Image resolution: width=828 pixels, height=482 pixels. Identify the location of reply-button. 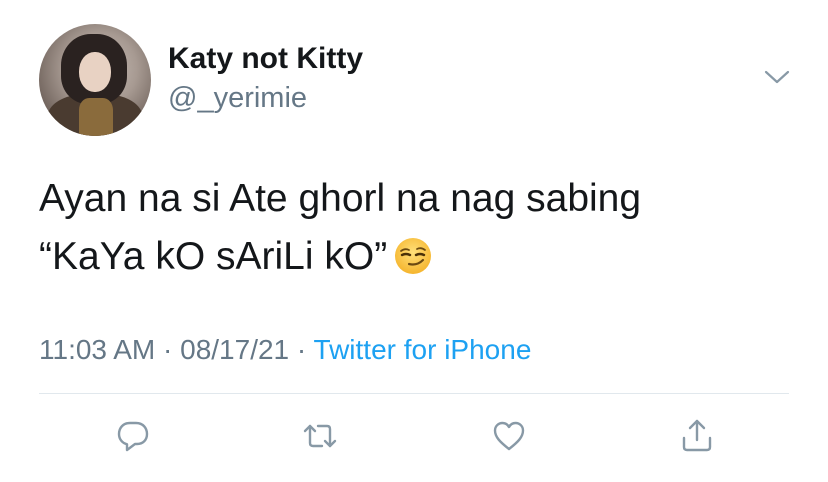
(133, 436).